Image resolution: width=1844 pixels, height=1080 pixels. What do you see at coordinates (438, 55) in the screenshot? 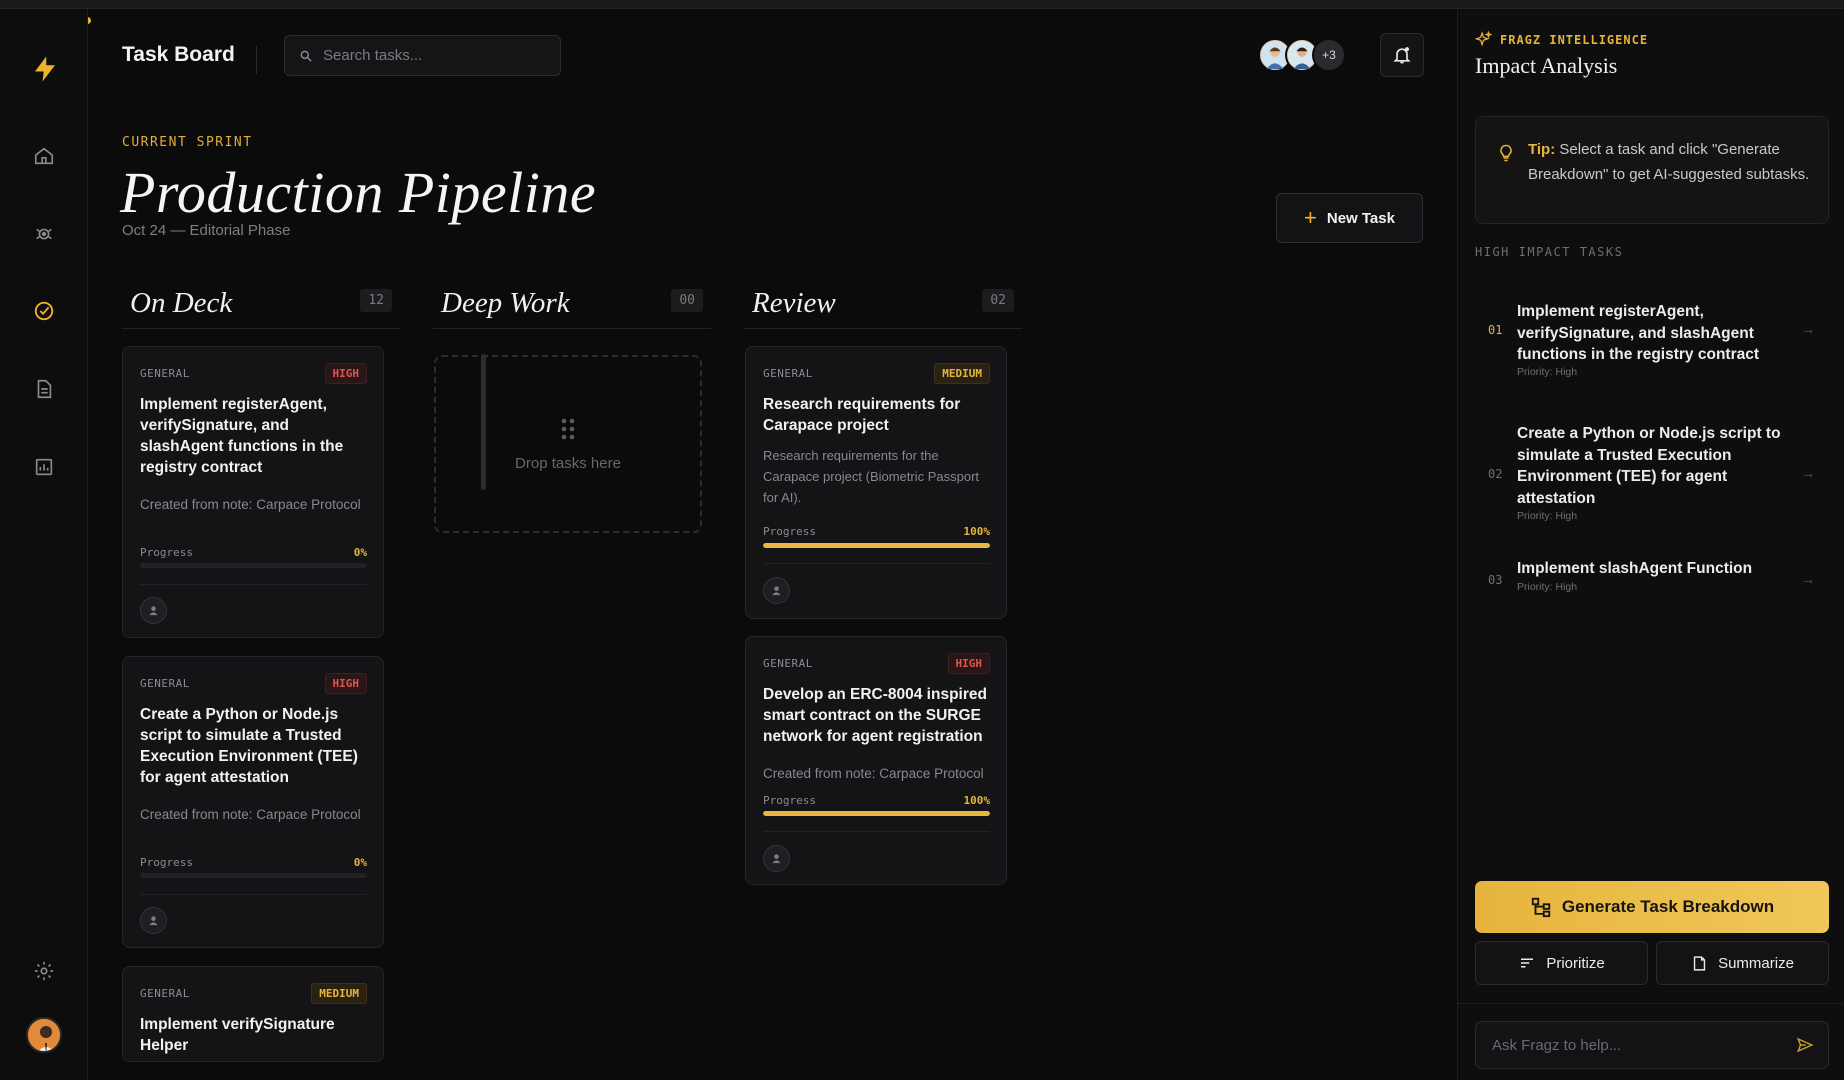
I see `search-input` at bounding box center [438, 55].